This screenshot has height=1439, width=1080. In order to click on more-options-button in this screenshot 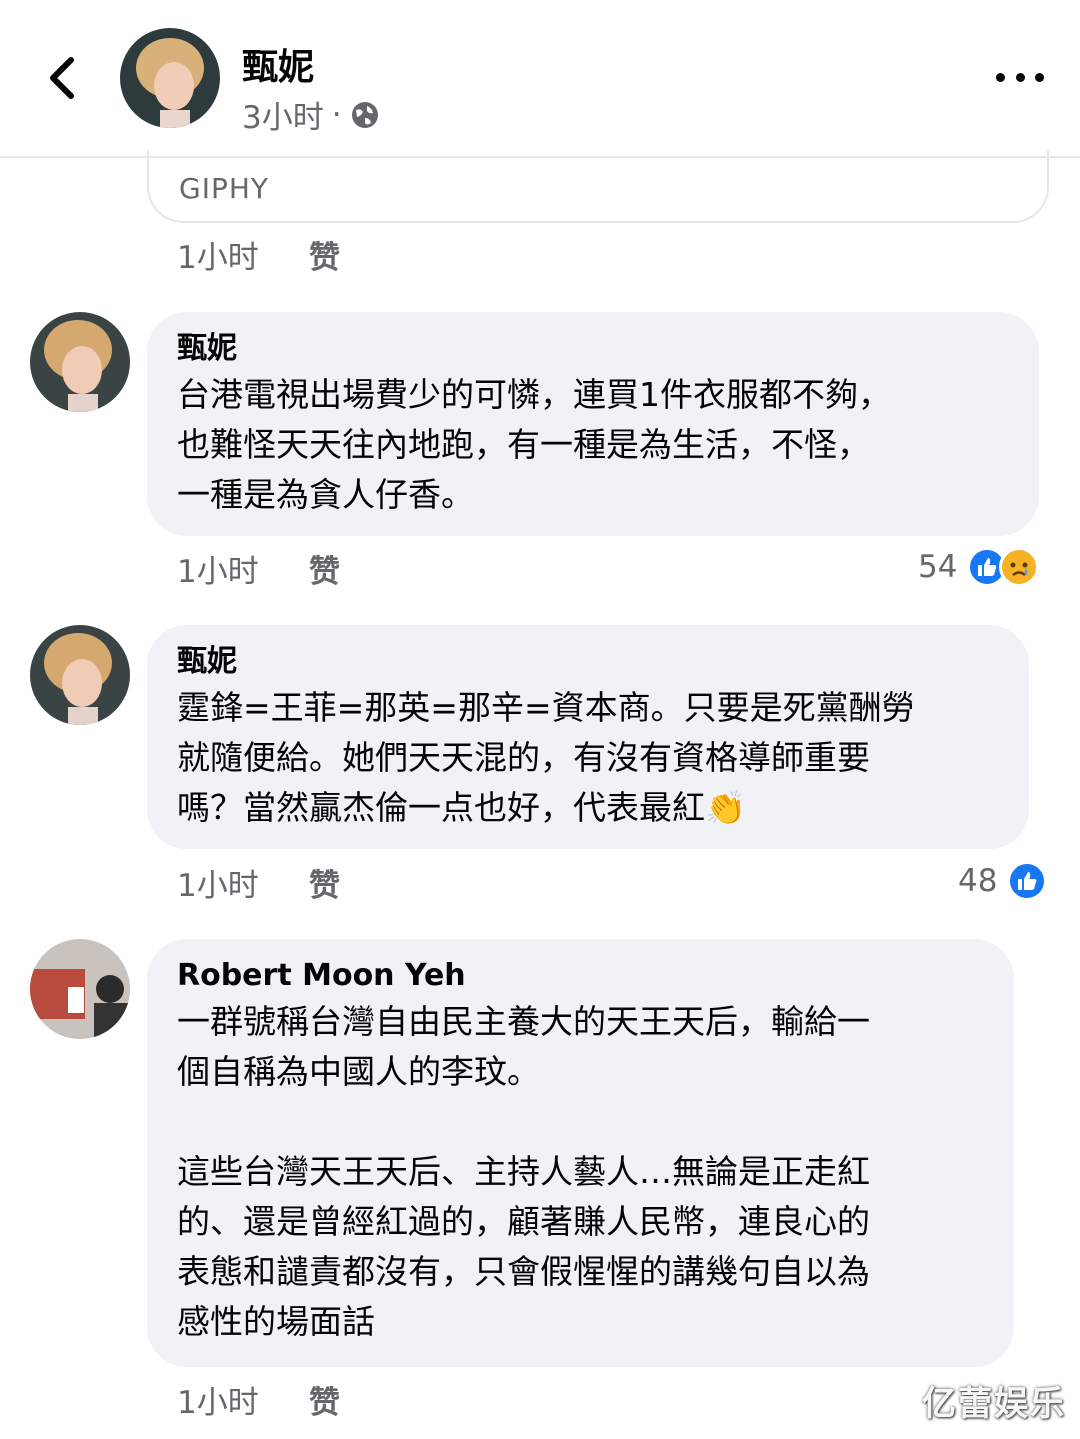, I will do `click(1020, 77)`.